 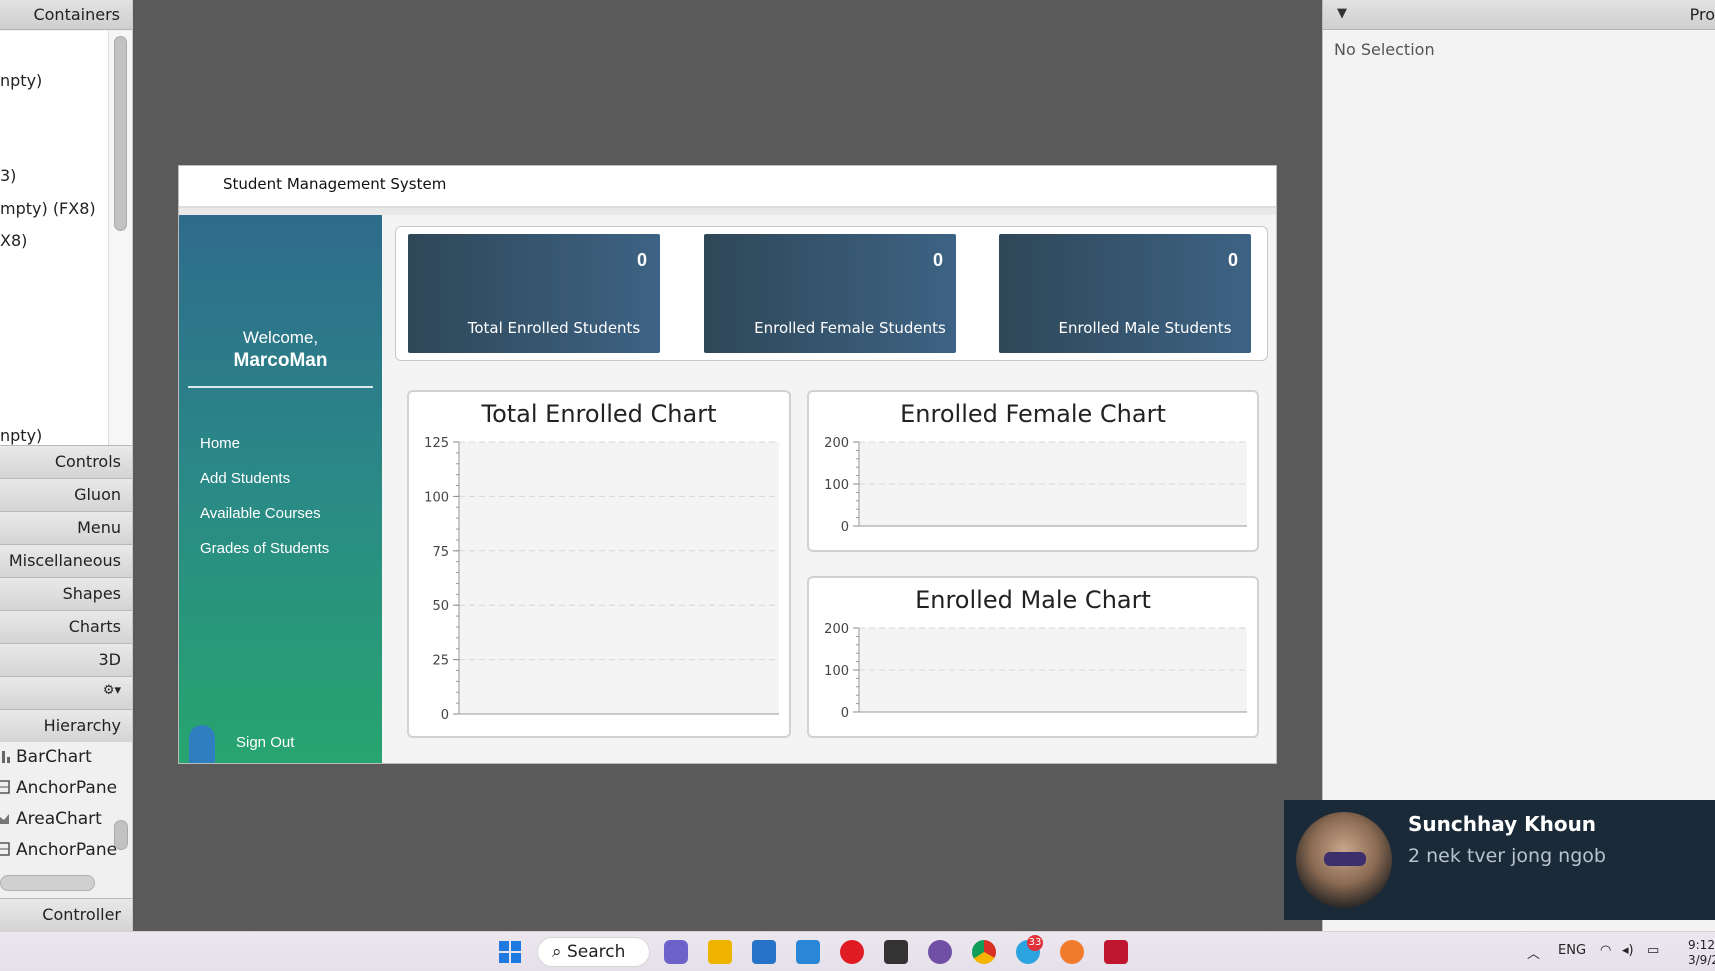 What do you see at coordinates (984, 952) in the screenshot?
I see `chrome-icon` at bounding box center [984, 952].